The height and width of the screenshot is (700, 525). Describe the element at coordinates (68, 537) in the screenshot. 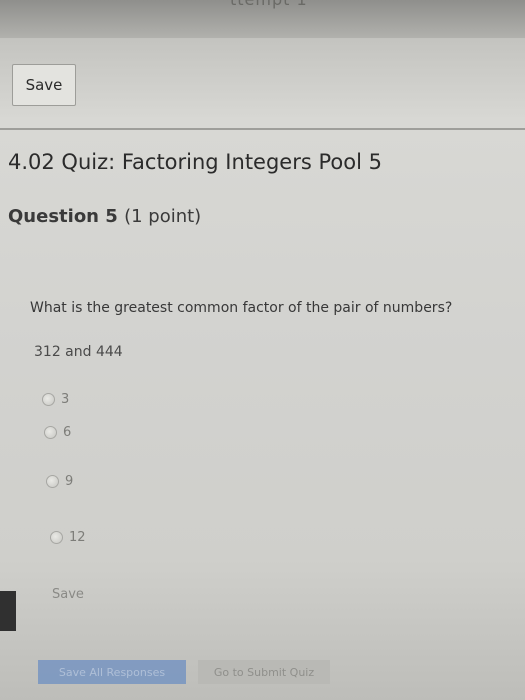

I see `answer-option-4: 12` at that location.